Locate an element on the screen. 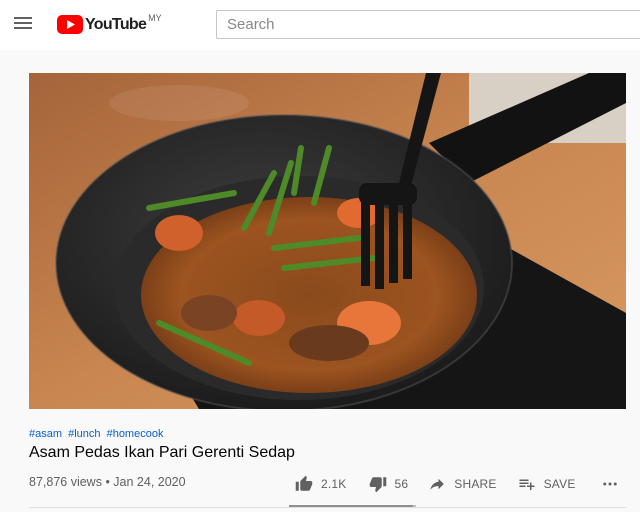 This screenshot has width=640, height=512. hashtags: #asam #lunch #homecook is located at coordinates (97, 434).